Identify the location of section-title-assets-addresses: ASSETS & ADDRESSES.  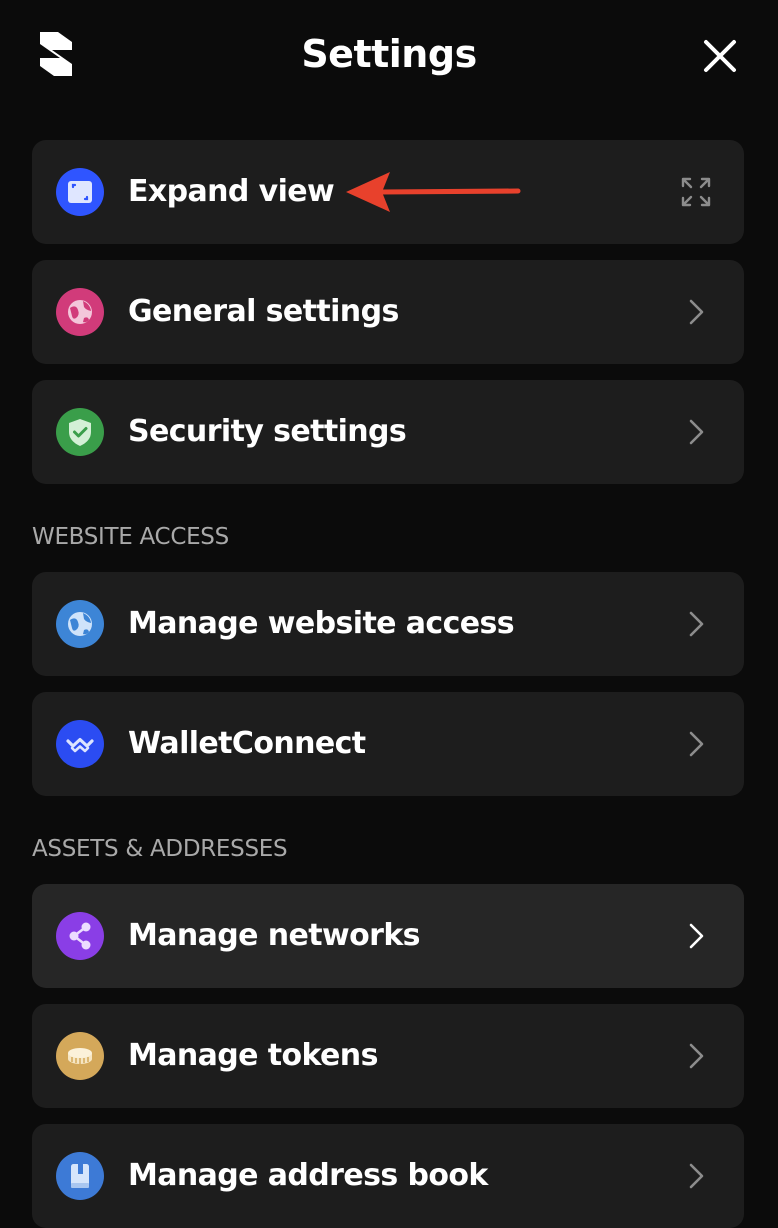
(160, 849).